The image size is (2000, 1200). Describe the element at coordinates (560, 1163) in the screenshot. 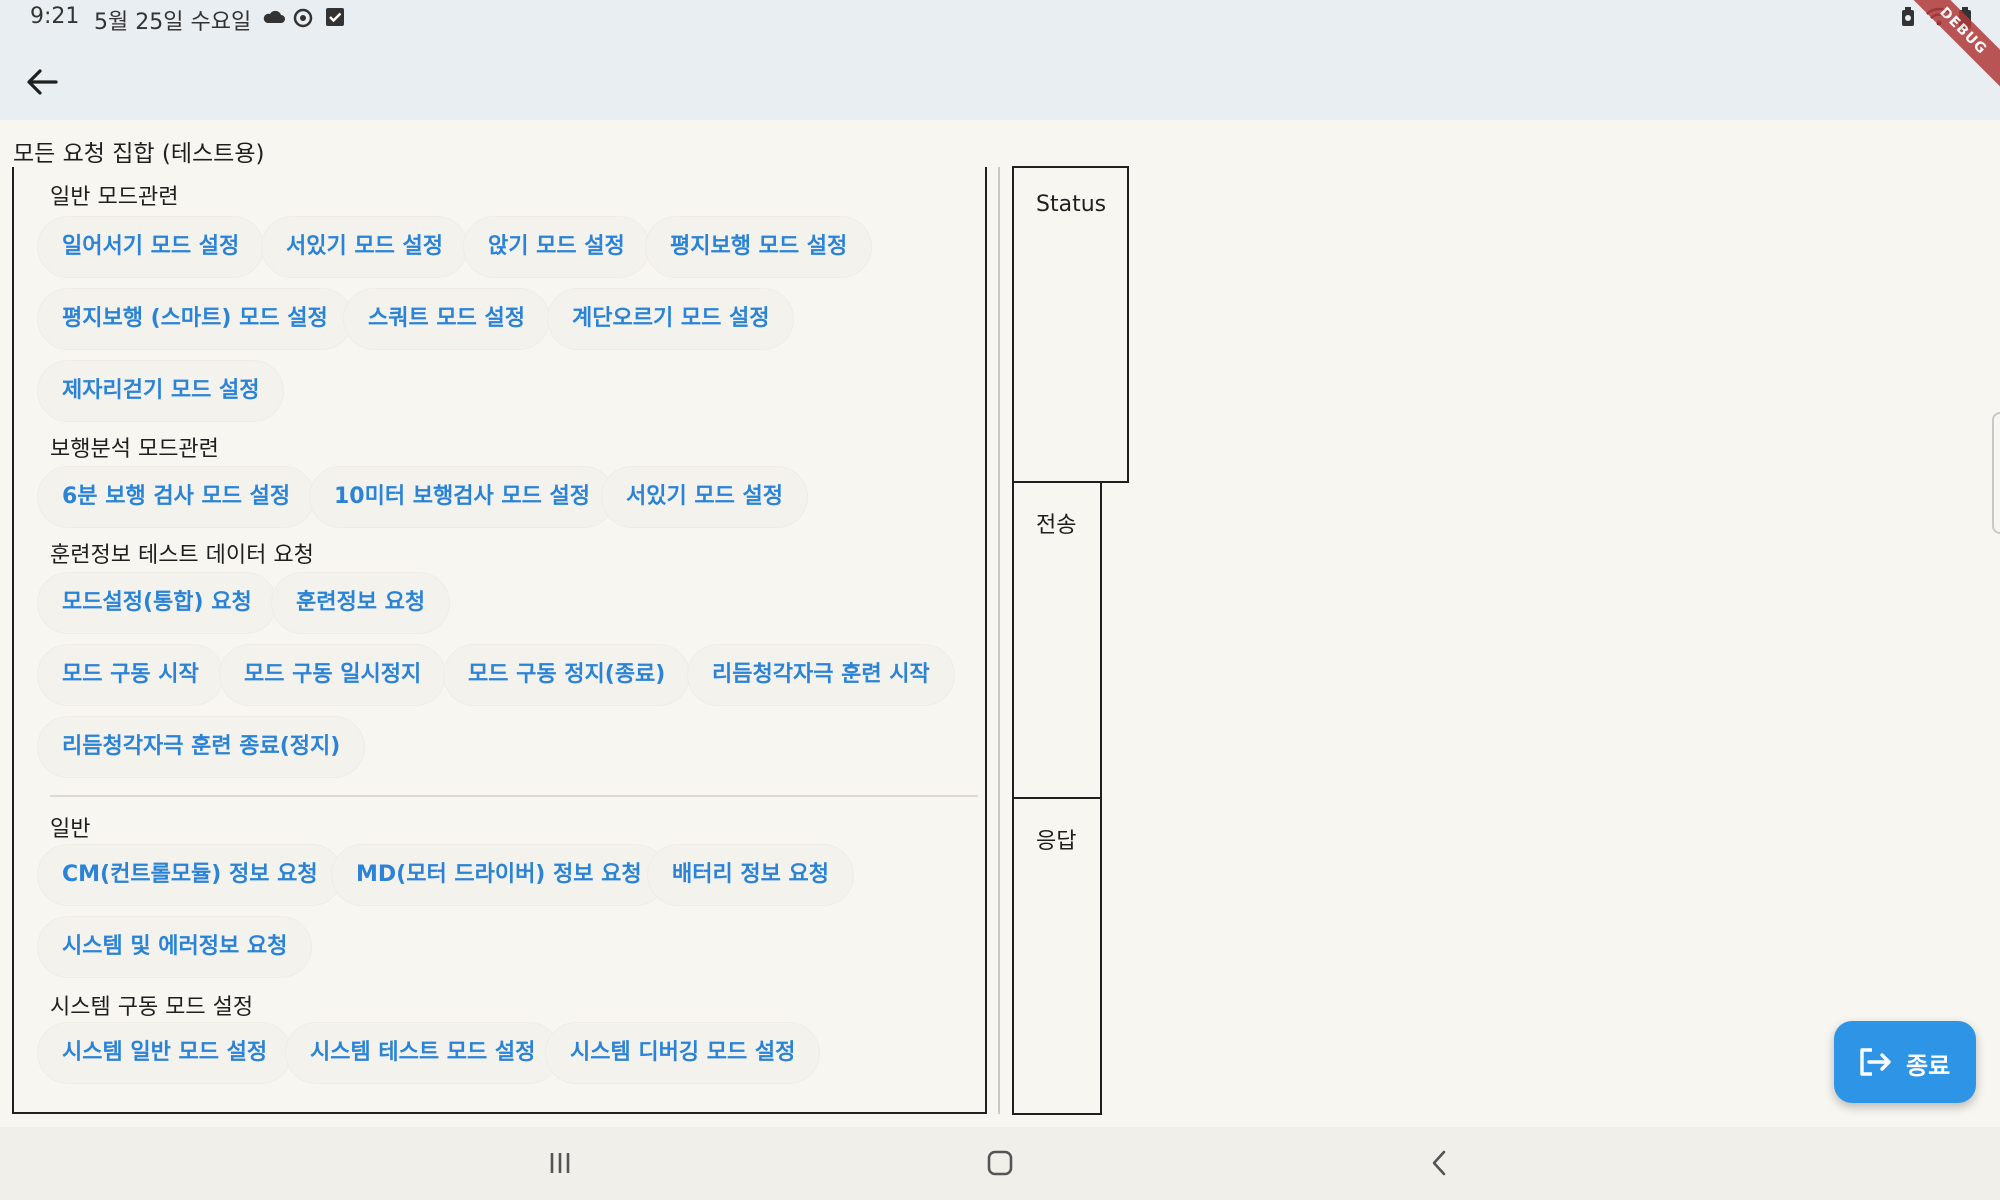

I see `recents-icon` at that location.